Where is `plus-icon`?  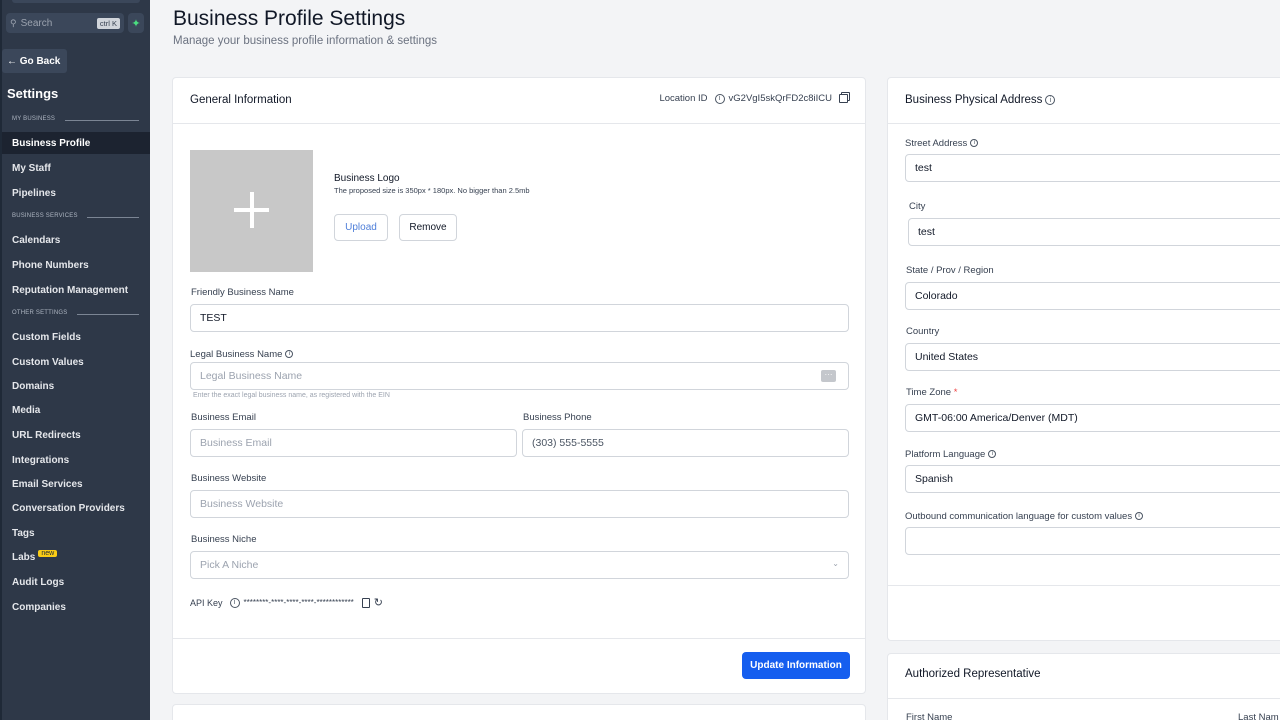 plus-icon is located at coordinates (252, 210).